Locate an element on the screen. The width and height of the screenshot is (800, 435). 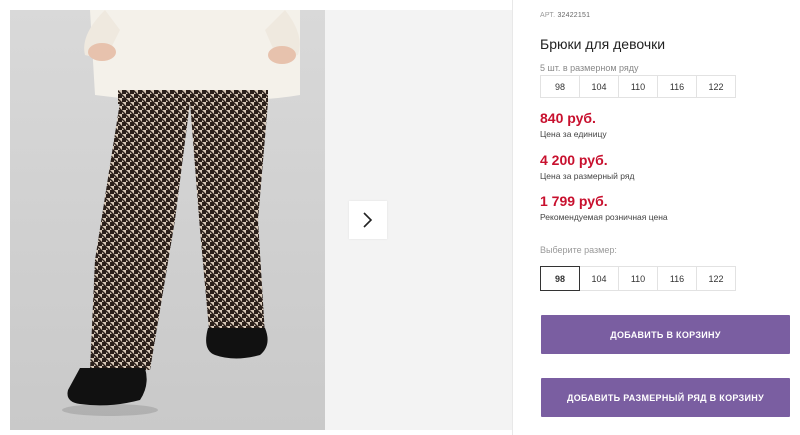
retail-price: 1 799 руб. is located at coordinates (574, 201).